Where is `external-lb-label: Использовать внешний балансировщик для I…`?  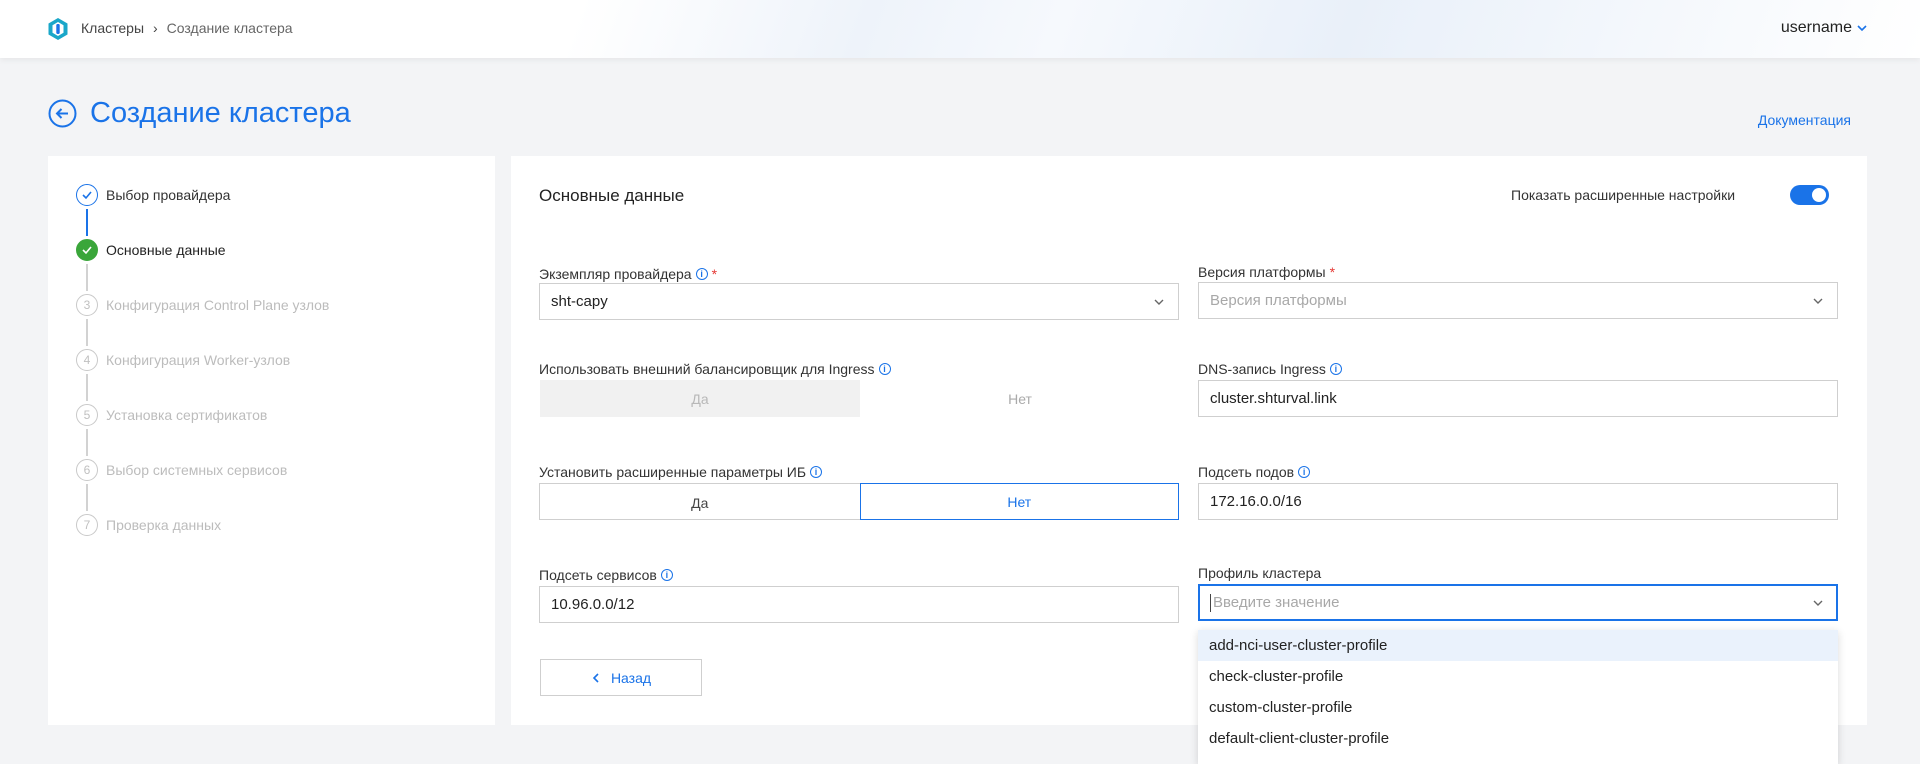 external-lb-label: Использовать внешний балансировщик для I… is located at coordinates (715, 369).